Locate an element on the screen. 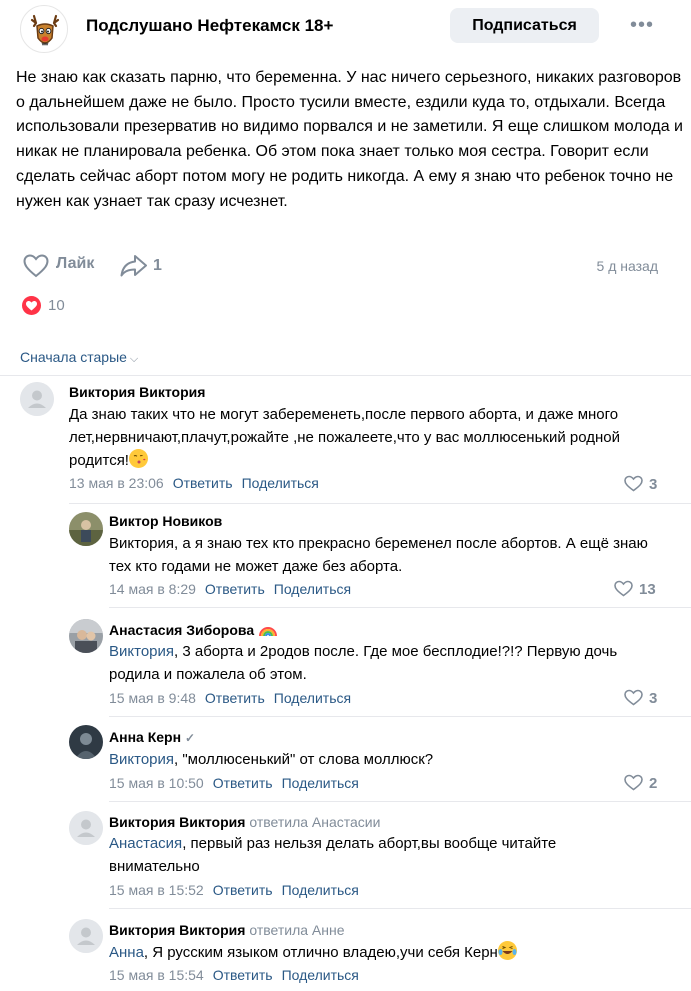  kiss-face-emoji-icon is located at coordinates (138, 458).